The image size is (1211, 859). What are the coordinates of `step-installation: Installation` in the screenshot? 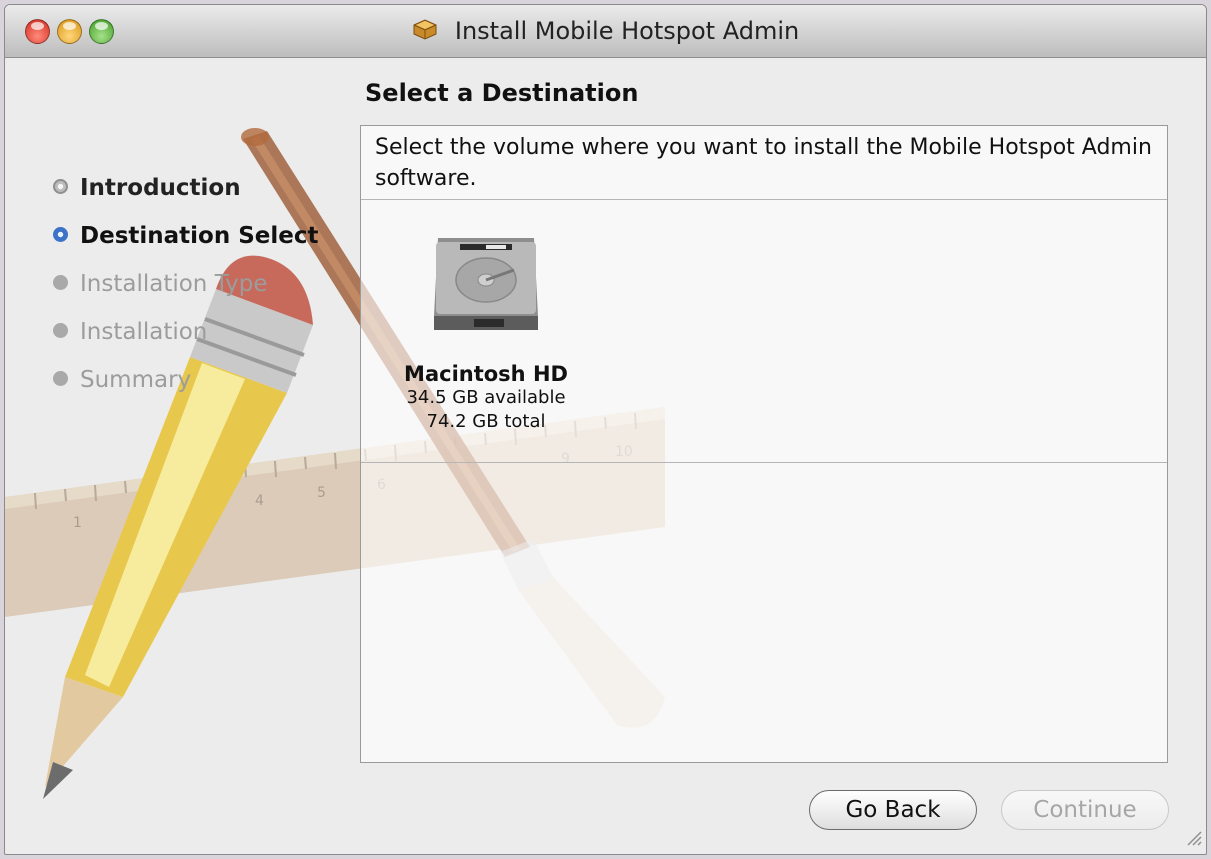 It's located at (186, 333).